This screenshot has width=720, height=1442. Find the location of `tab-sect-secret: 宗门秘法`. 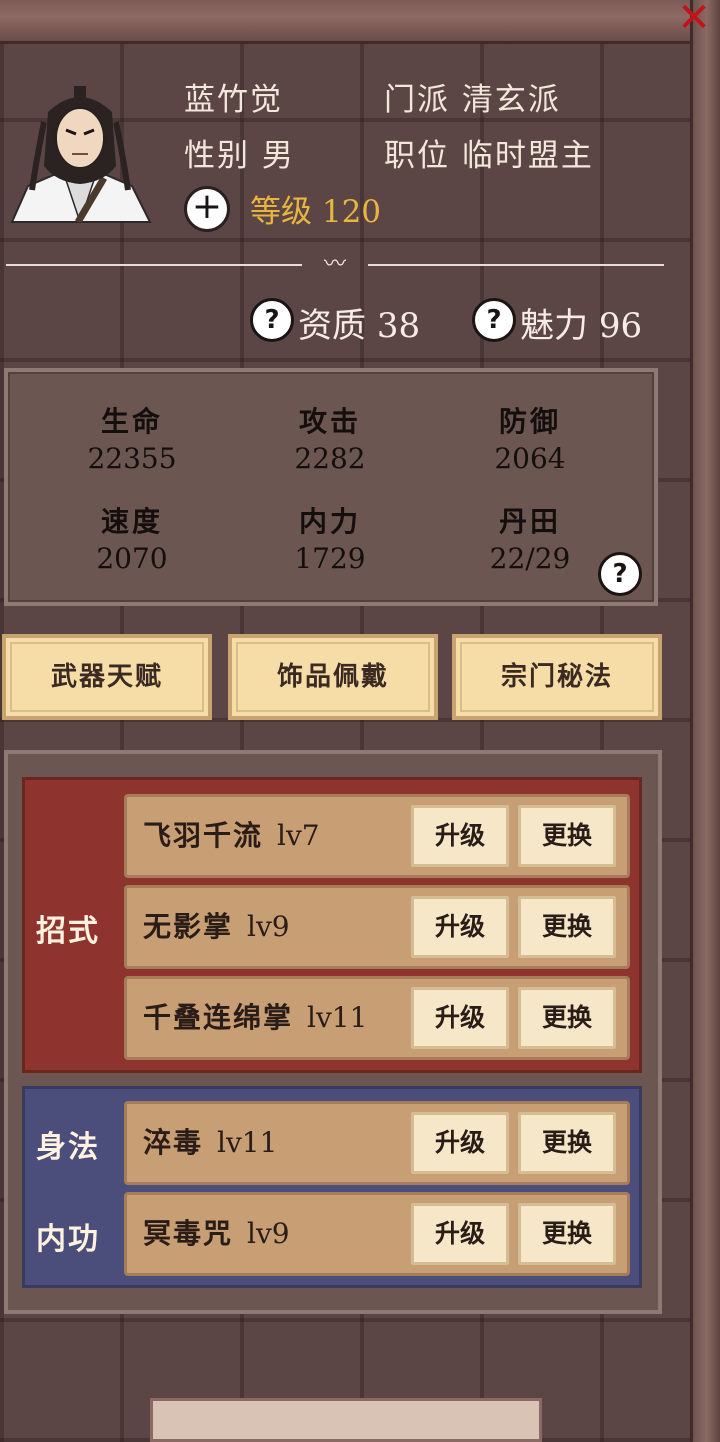

tab-sect-secret: 宗门秘法 is located at coordinates (557, 677).